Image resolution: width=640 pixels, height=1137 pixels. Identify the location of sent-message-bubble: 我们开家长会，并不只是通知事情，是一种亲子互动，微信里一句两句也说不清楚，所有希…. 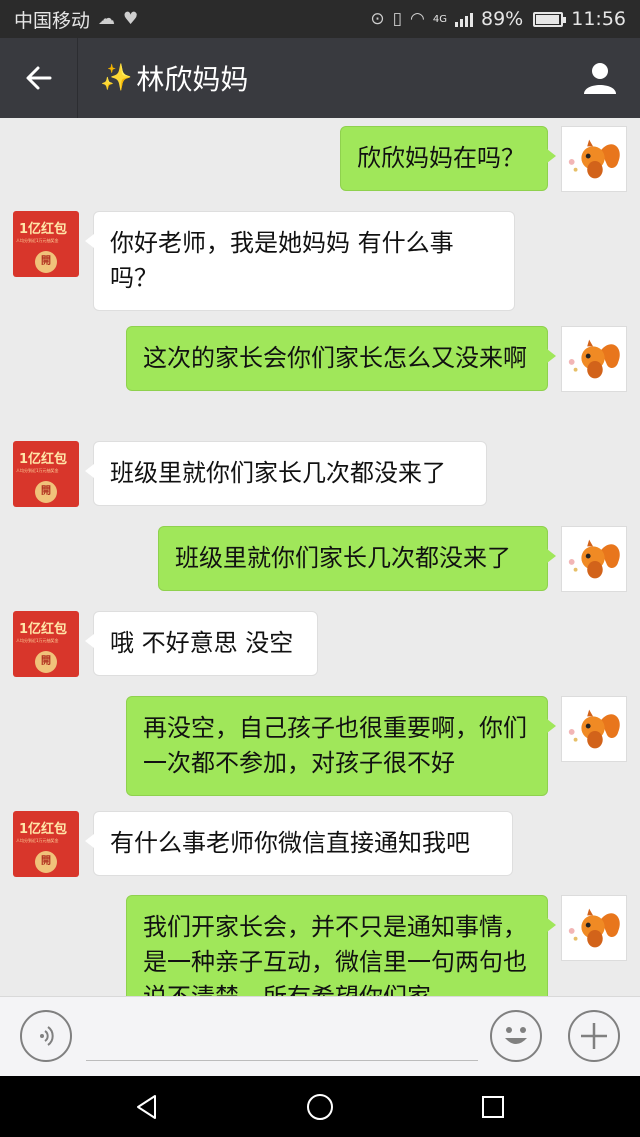
(341, 945).